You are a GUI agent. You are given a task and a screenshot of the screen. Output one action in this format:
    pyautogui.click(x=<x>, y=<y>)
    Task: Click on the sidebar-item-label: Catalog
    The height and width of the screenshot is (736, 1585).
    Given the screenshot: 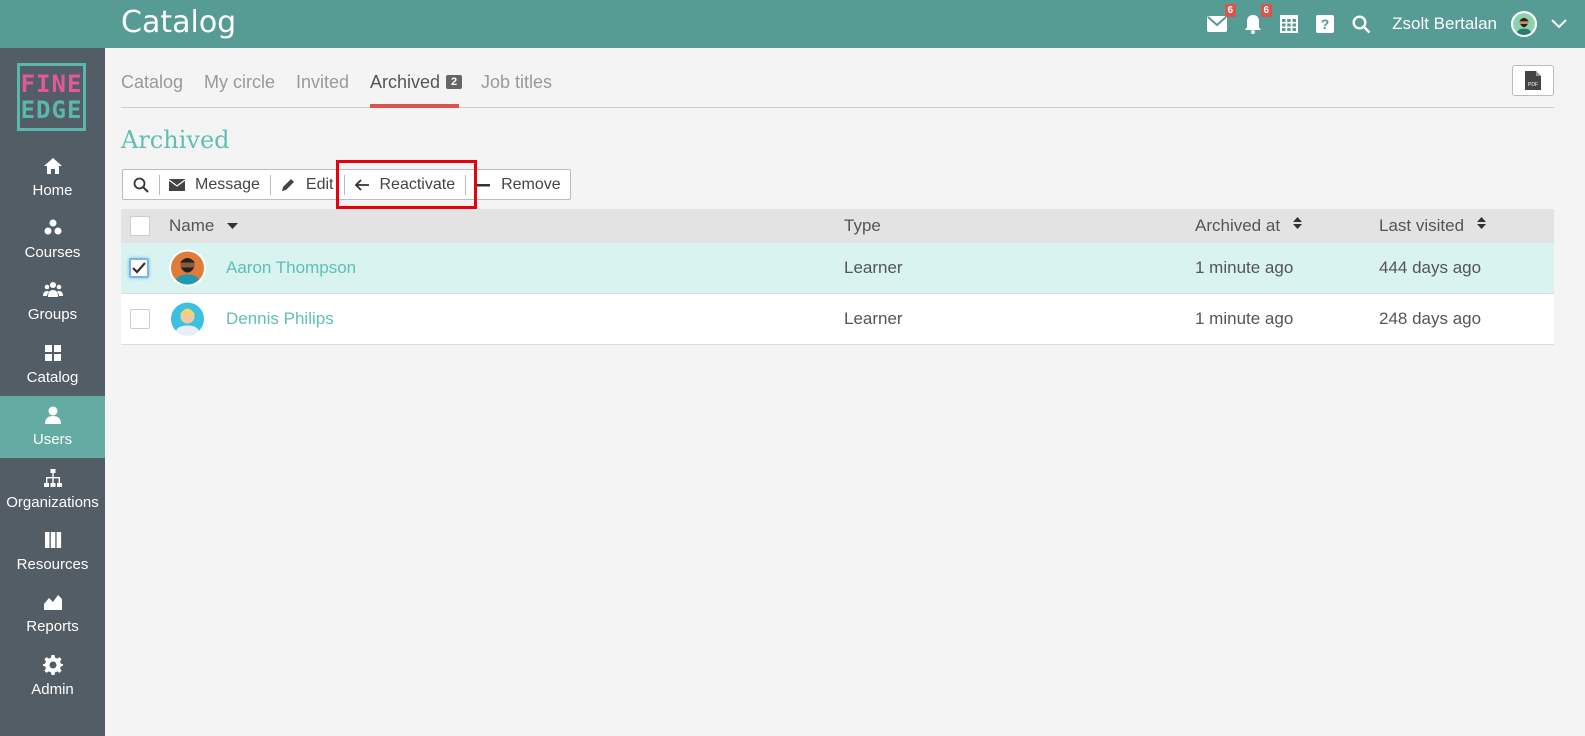 What is the action you would take?
    pyautogui.click(x=52, y=377)
    